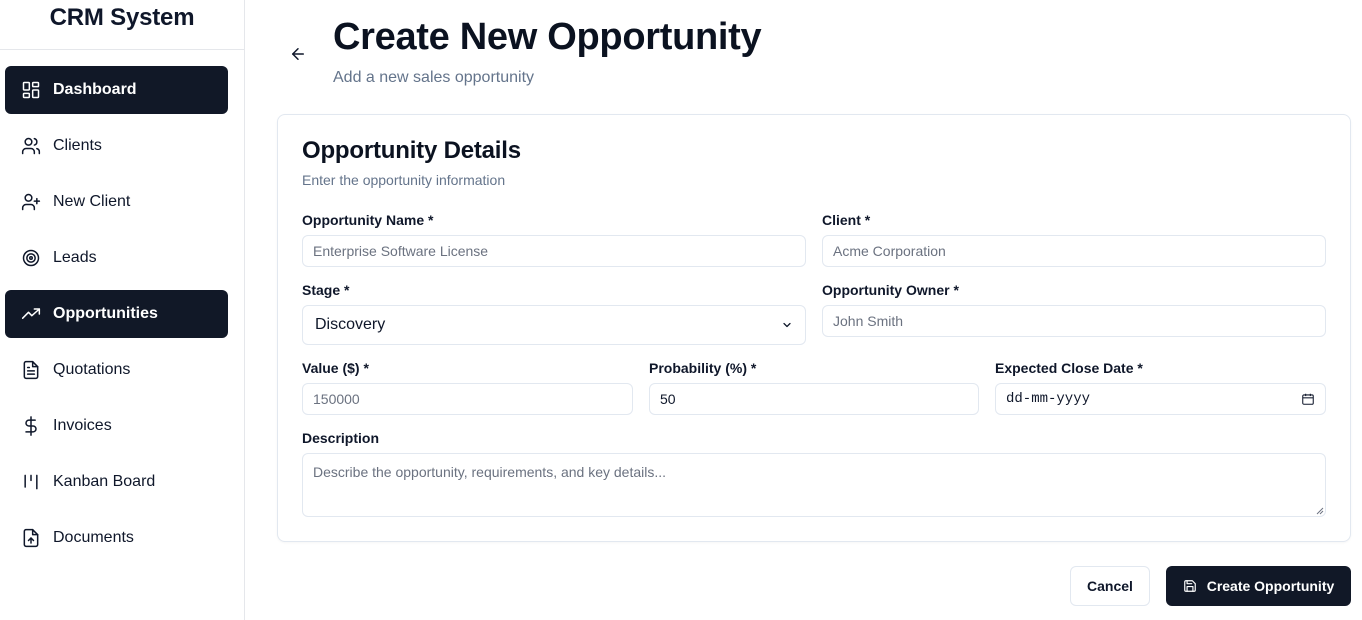 The width and height of the screenshot is (1362, 620). Describe the element at coordinates (31, 426) in the screenshot. I see `dollar-icon` at that location.